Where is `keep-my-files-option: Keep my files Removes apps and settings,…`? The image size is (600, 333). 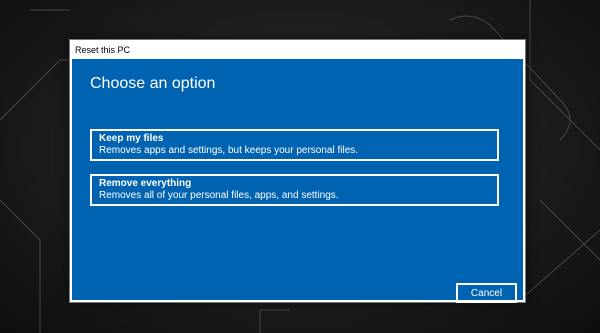 keep-my-files-option: Keep my files Removes apps and settings,… is located at coordinates (294, 145).